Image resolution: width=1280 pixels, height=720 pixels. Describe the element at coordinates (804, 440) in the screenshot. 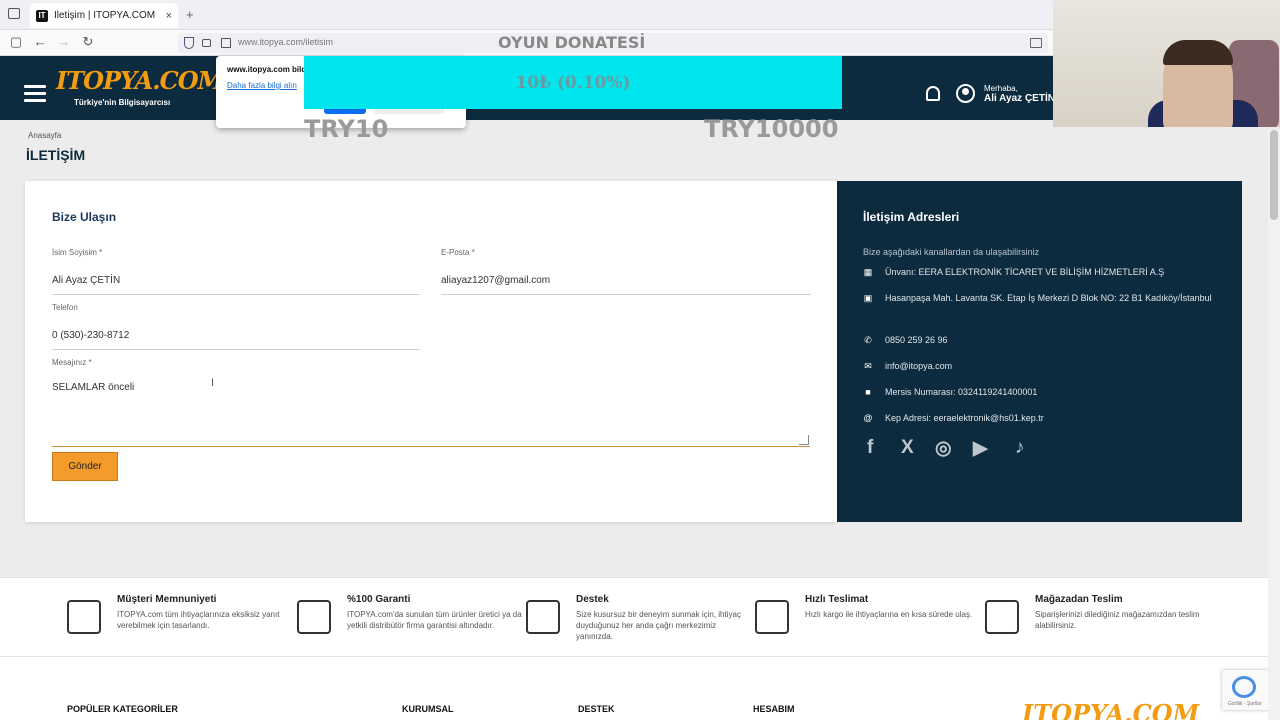

I see `resize-handle-icon` at that location.